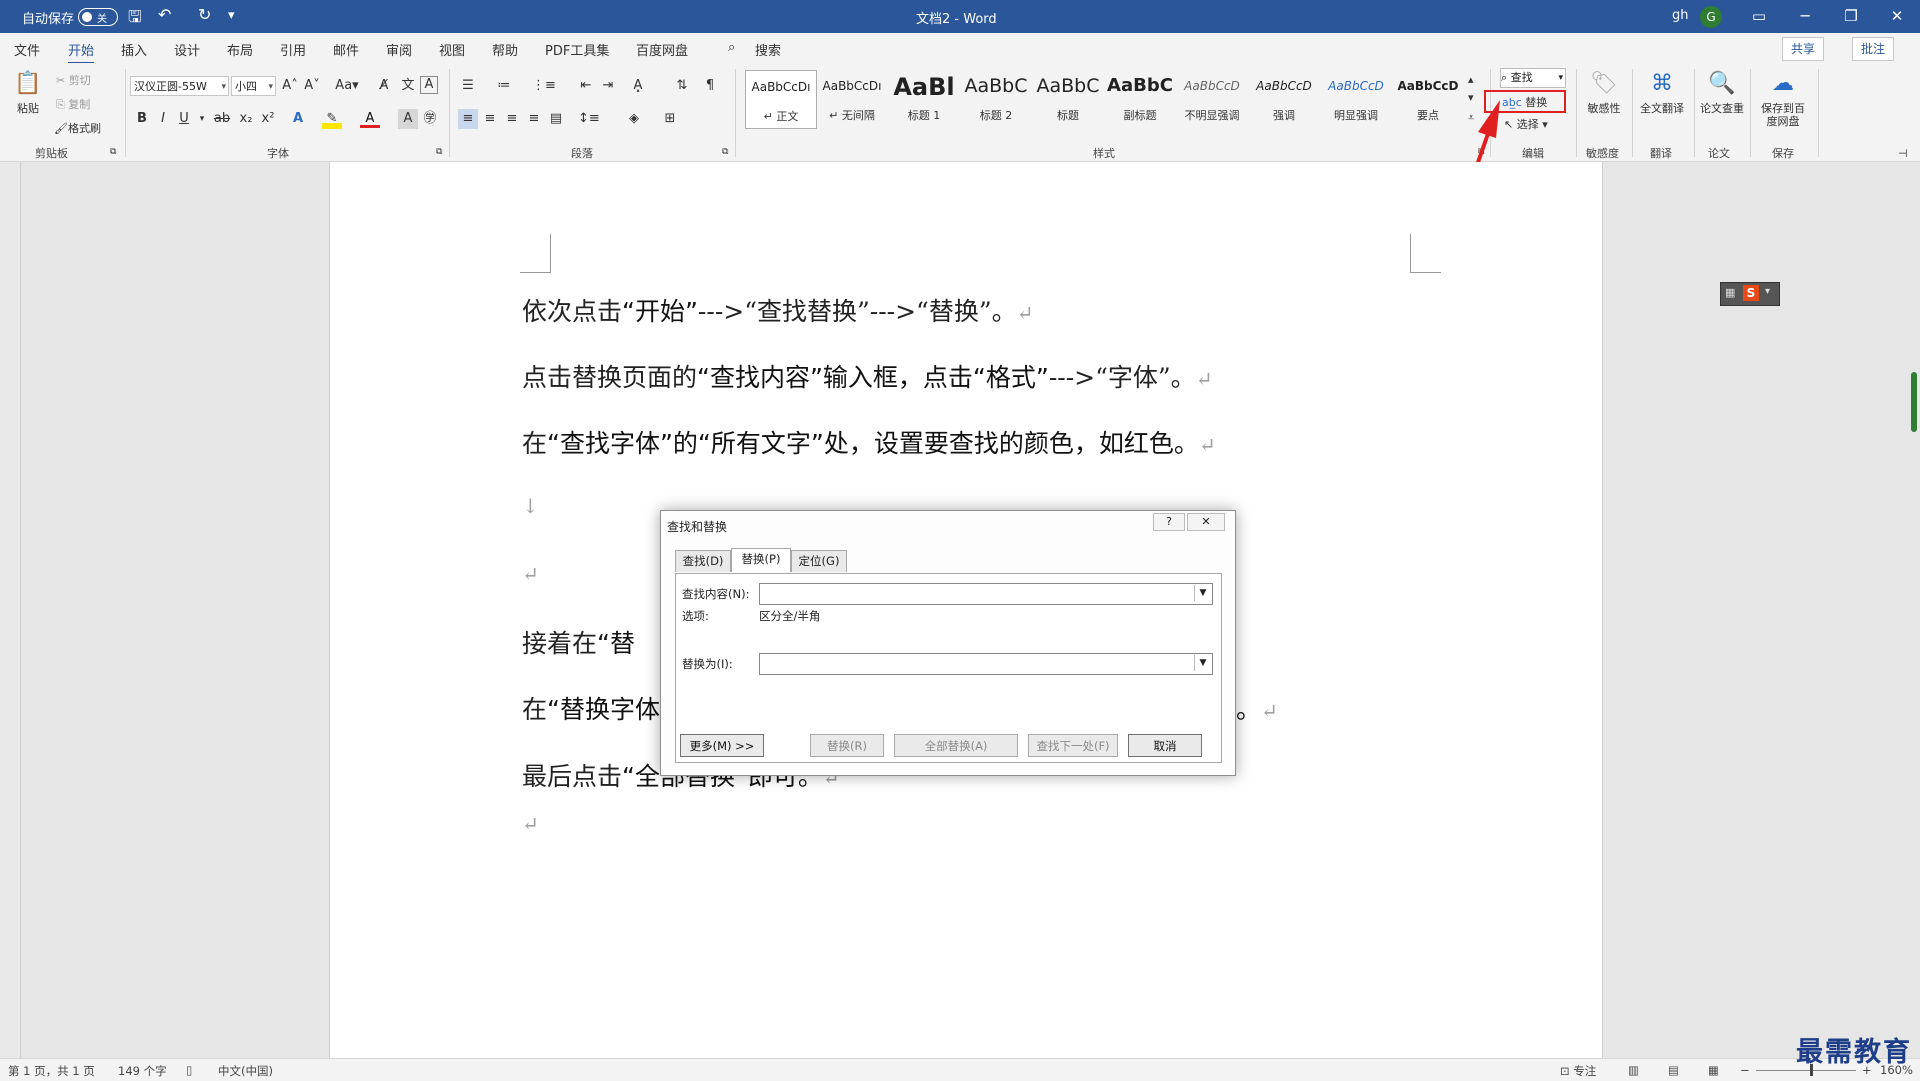  I want to click on tab-pdf-tools: PDF工具集, so click(577, 49).